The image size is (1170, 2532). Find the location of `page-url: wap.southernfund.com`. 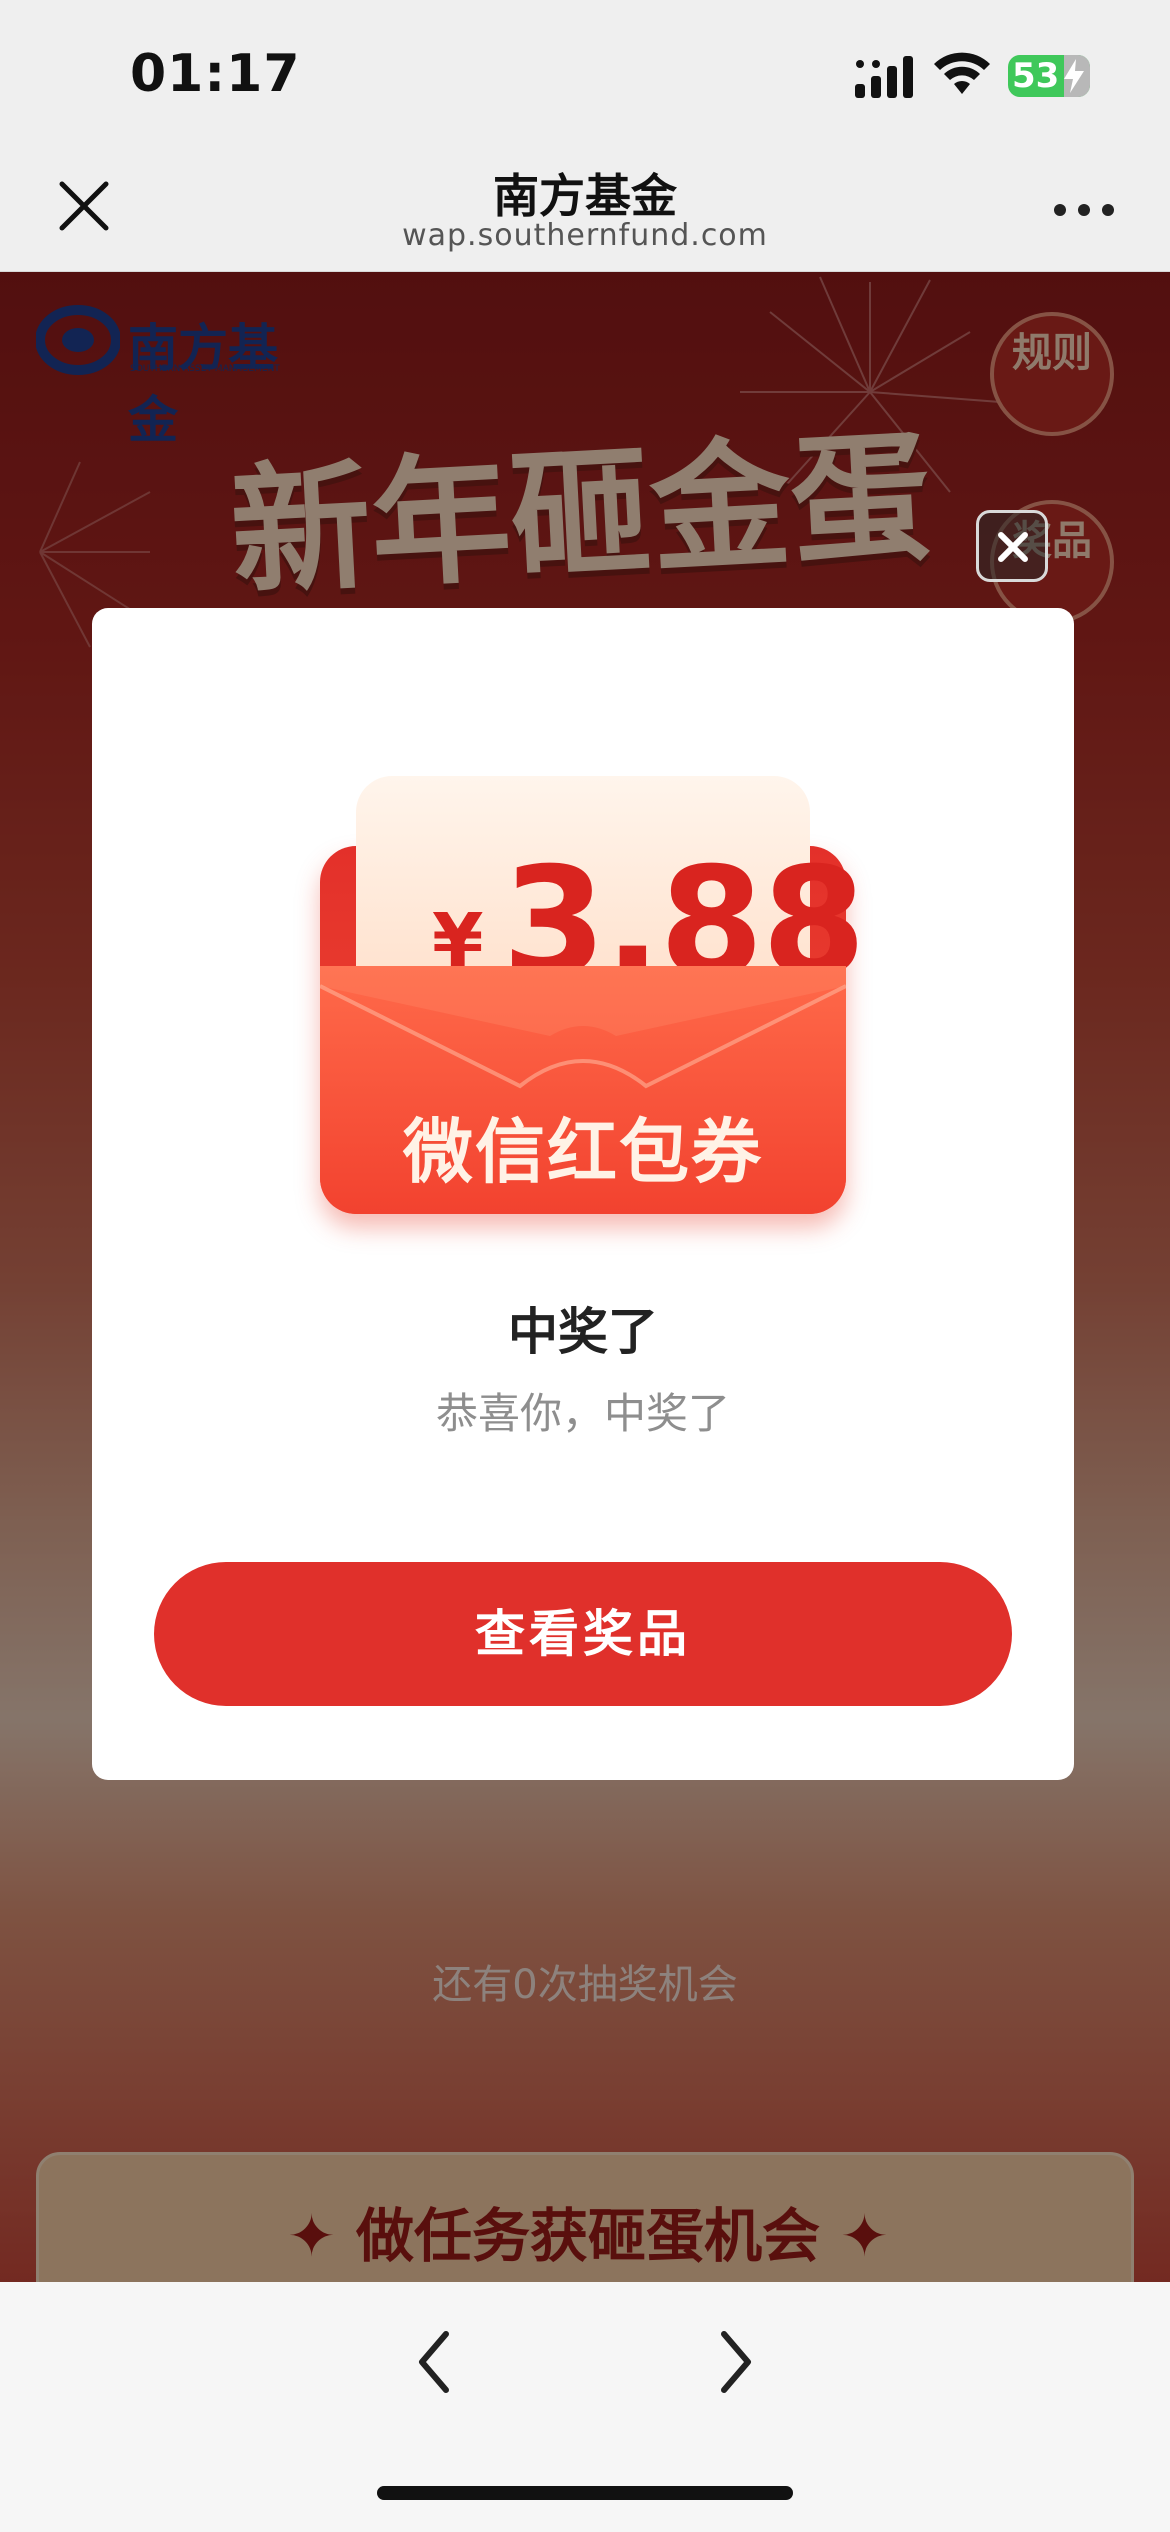

page-url: wap.southernfund.com is located at coordinates (585, 235).